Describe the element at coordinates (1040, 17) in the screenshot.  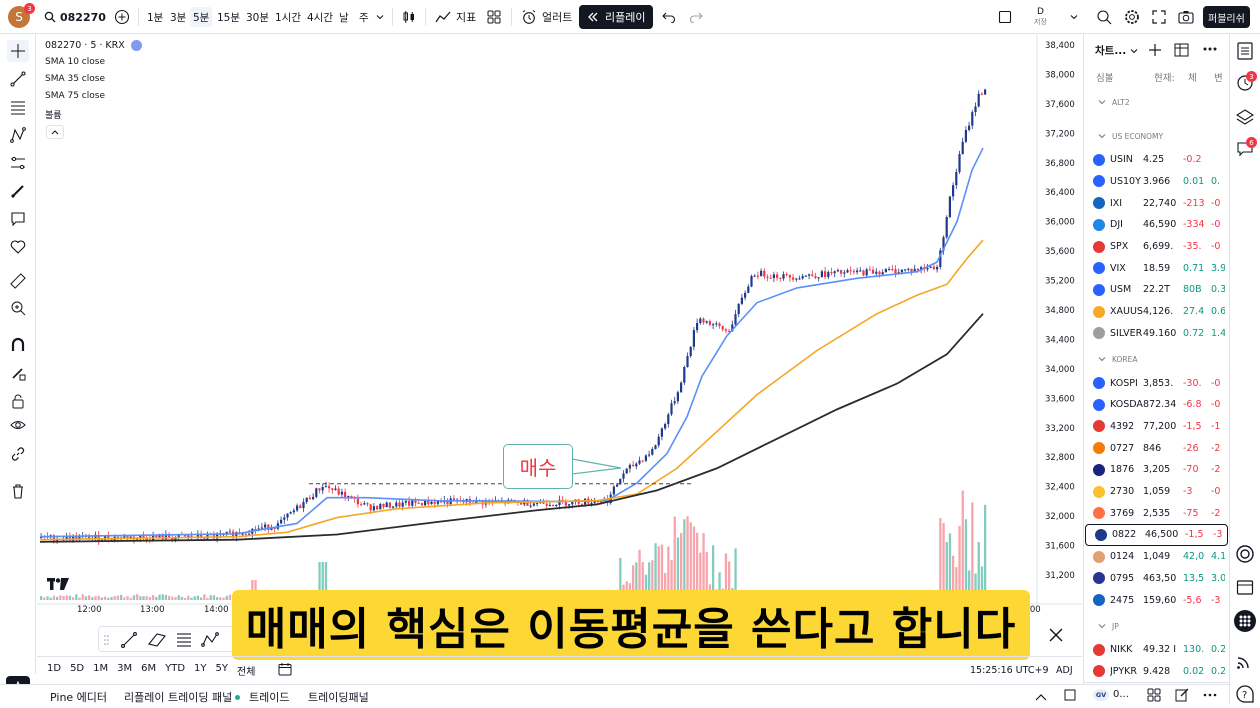
I see `layout-save-button: D 저장` at that location.